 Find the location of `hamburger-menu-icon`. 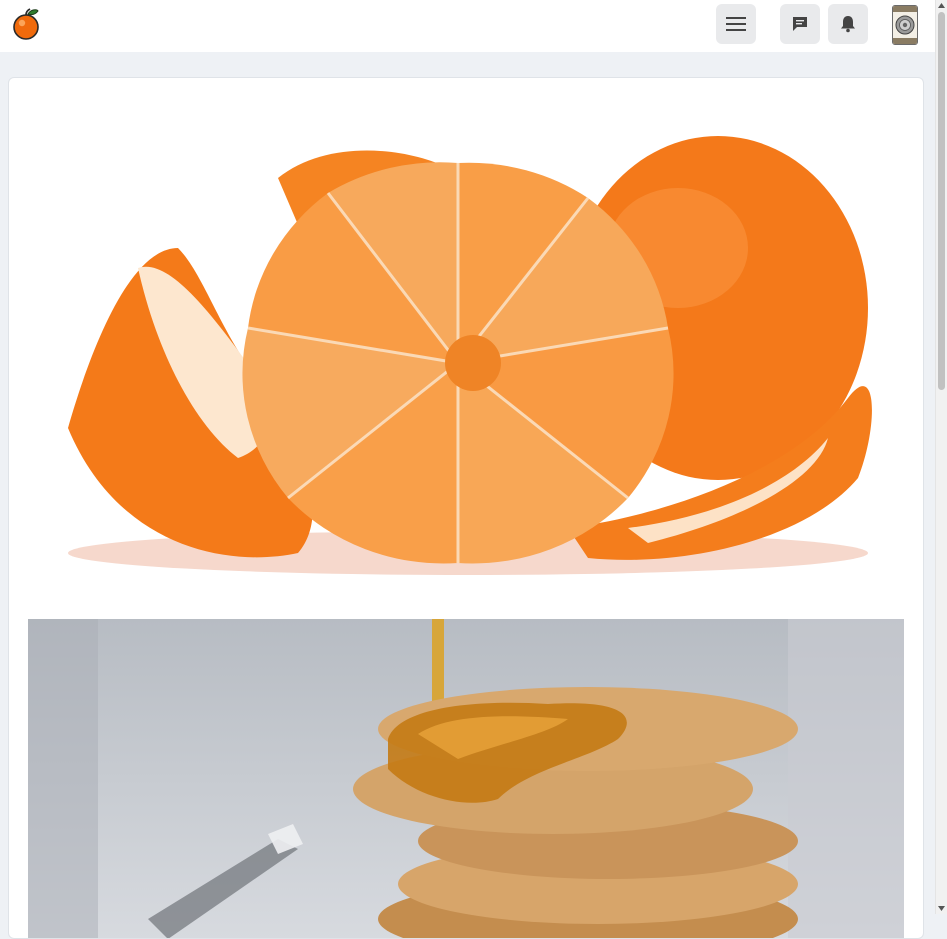

hamburger-menu-icon is located at coordinates (736, 24).